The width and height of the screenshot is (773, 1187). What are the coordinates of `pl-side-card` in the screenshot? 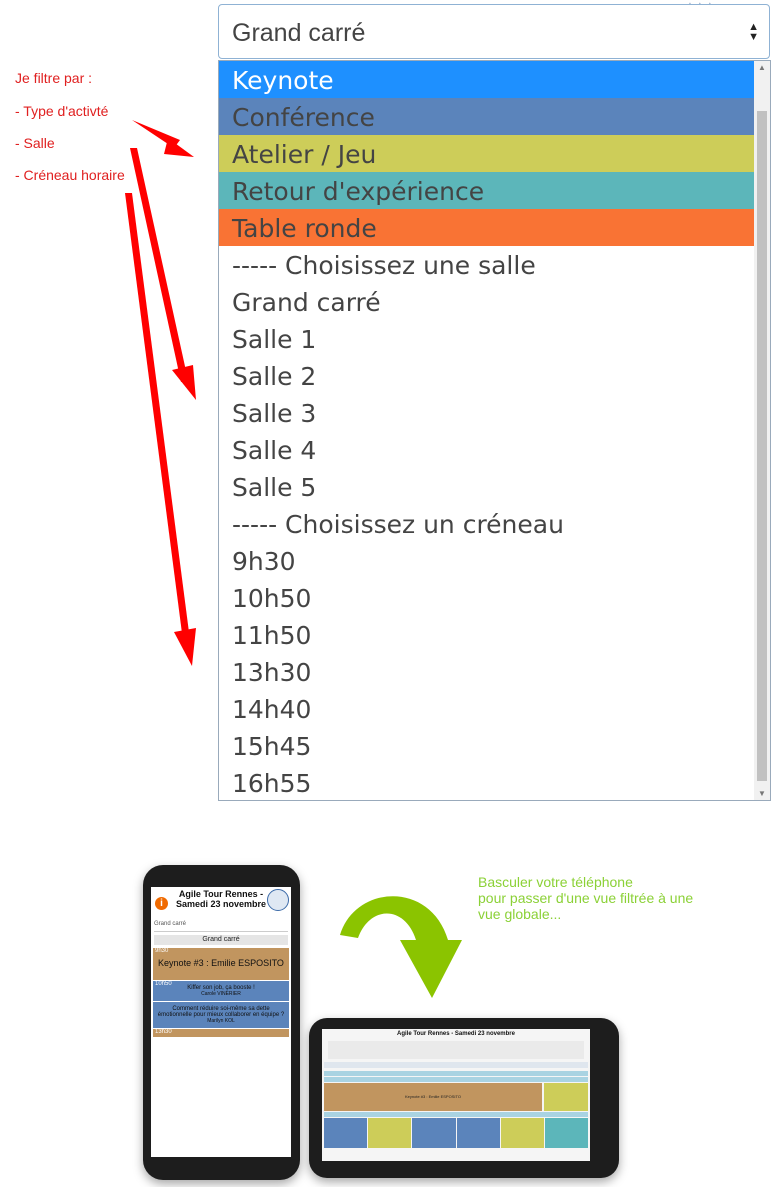 It's located at (566, 1097).